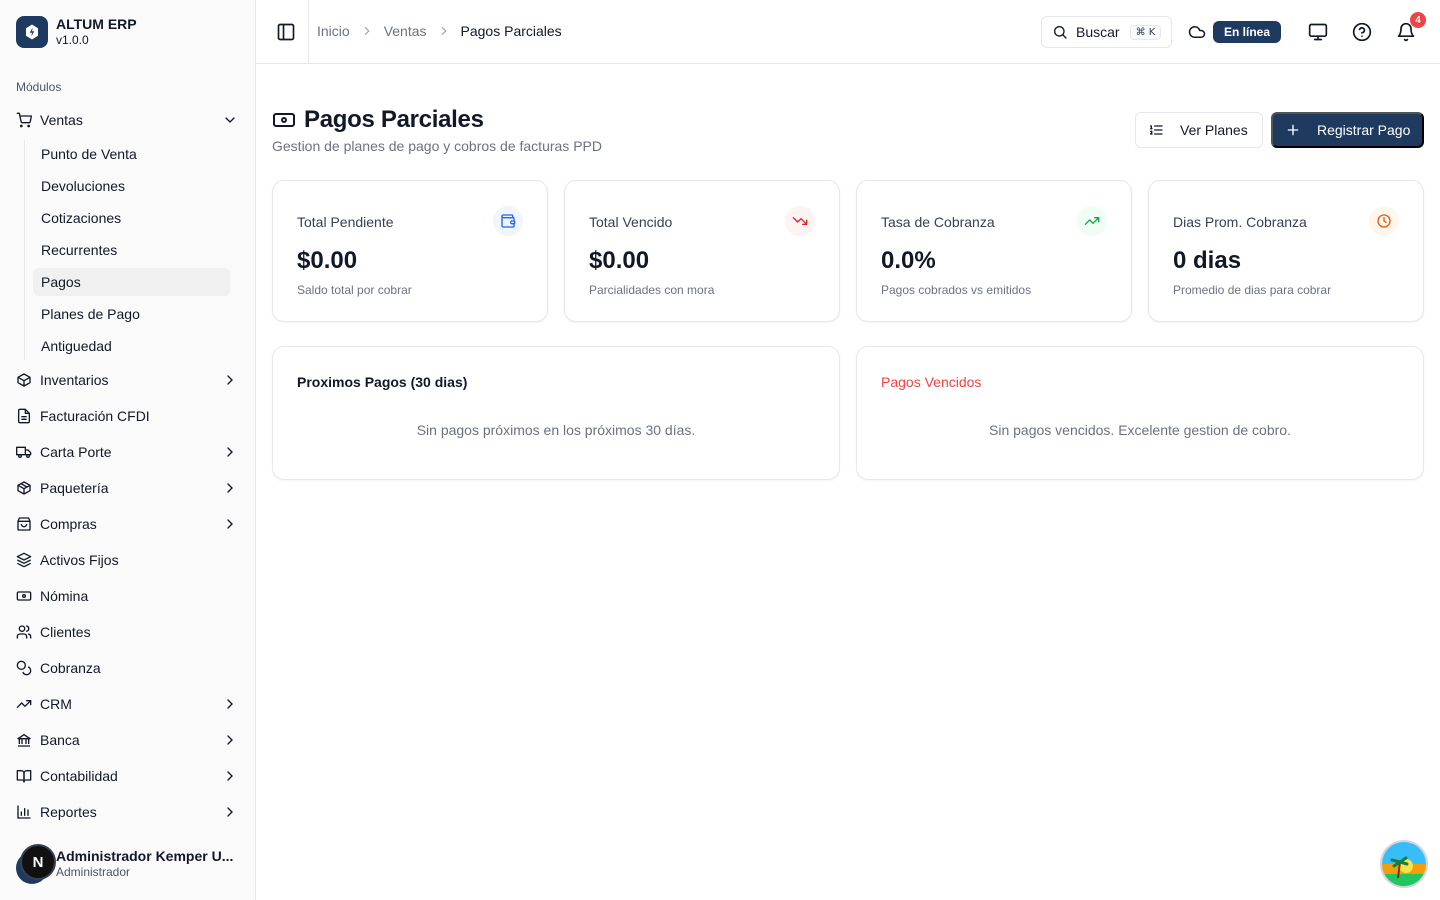  I want to click on registrar-pago-button: Registrar Pago, so click(1347, 130).